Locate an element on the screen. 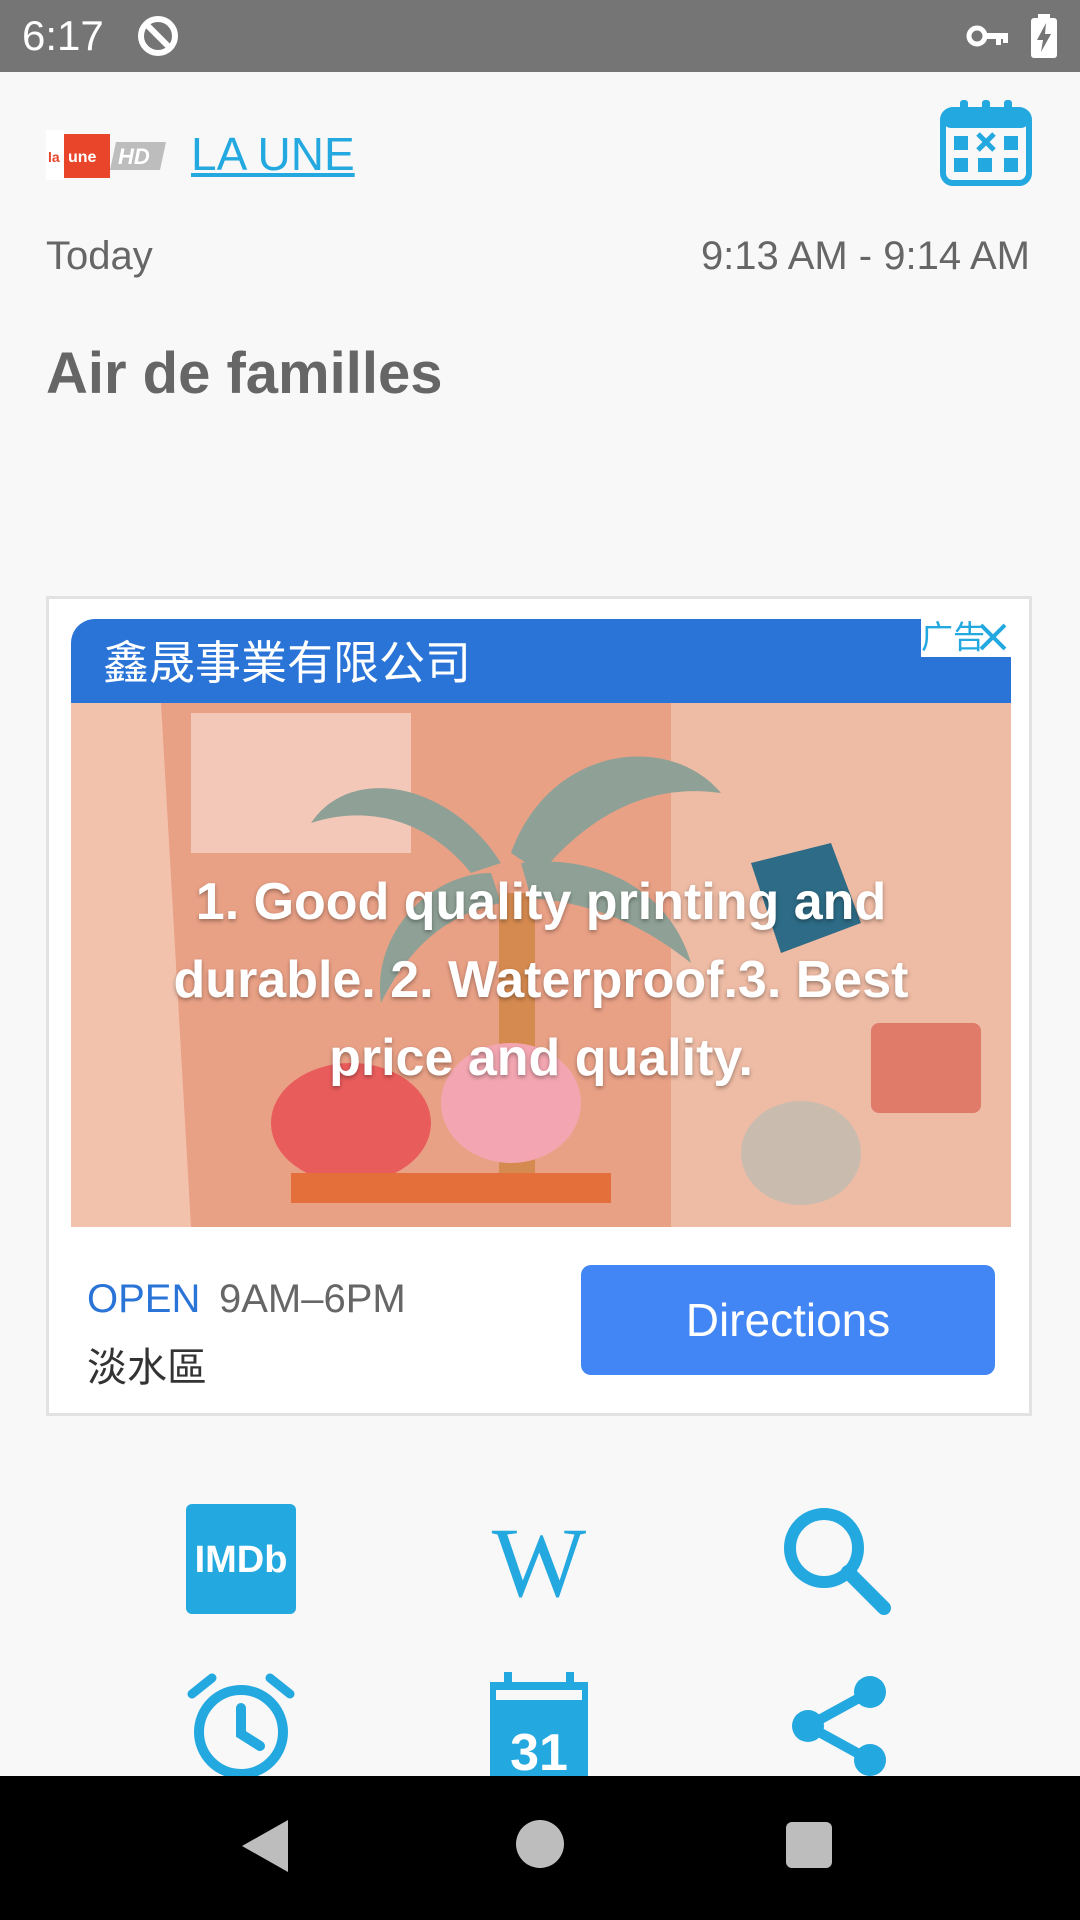  date-label: Today is located at coordinates (99, 256).